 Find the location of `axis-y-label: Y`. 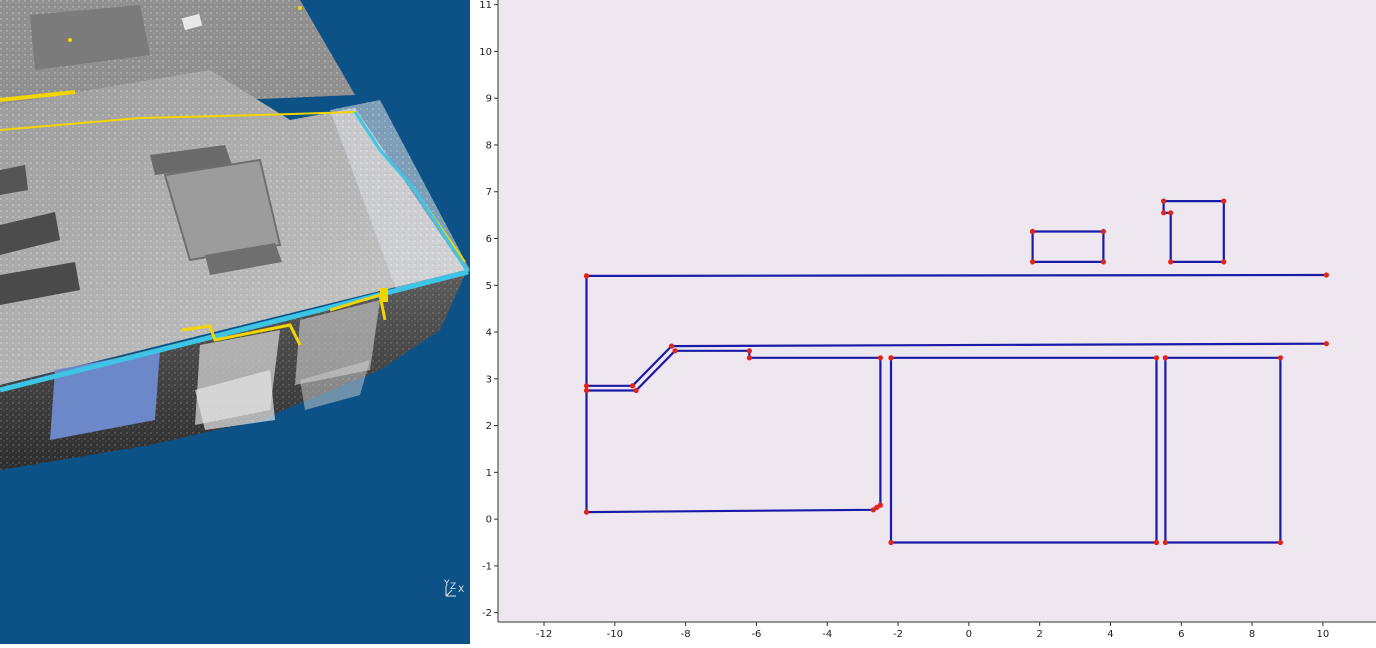

axis-y-label: Y is located at coordinates (446, 584).